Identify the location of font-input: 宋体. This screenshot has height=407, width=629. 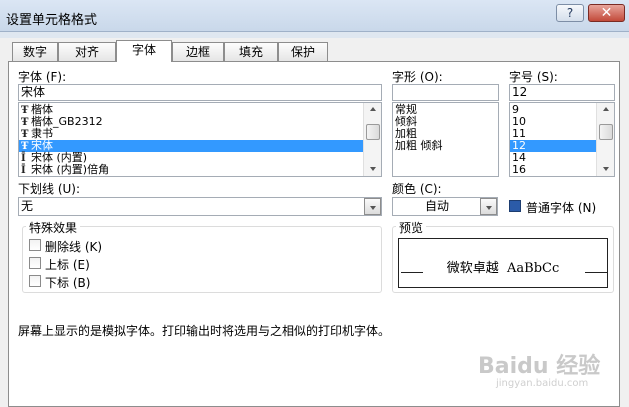
(200, 92).